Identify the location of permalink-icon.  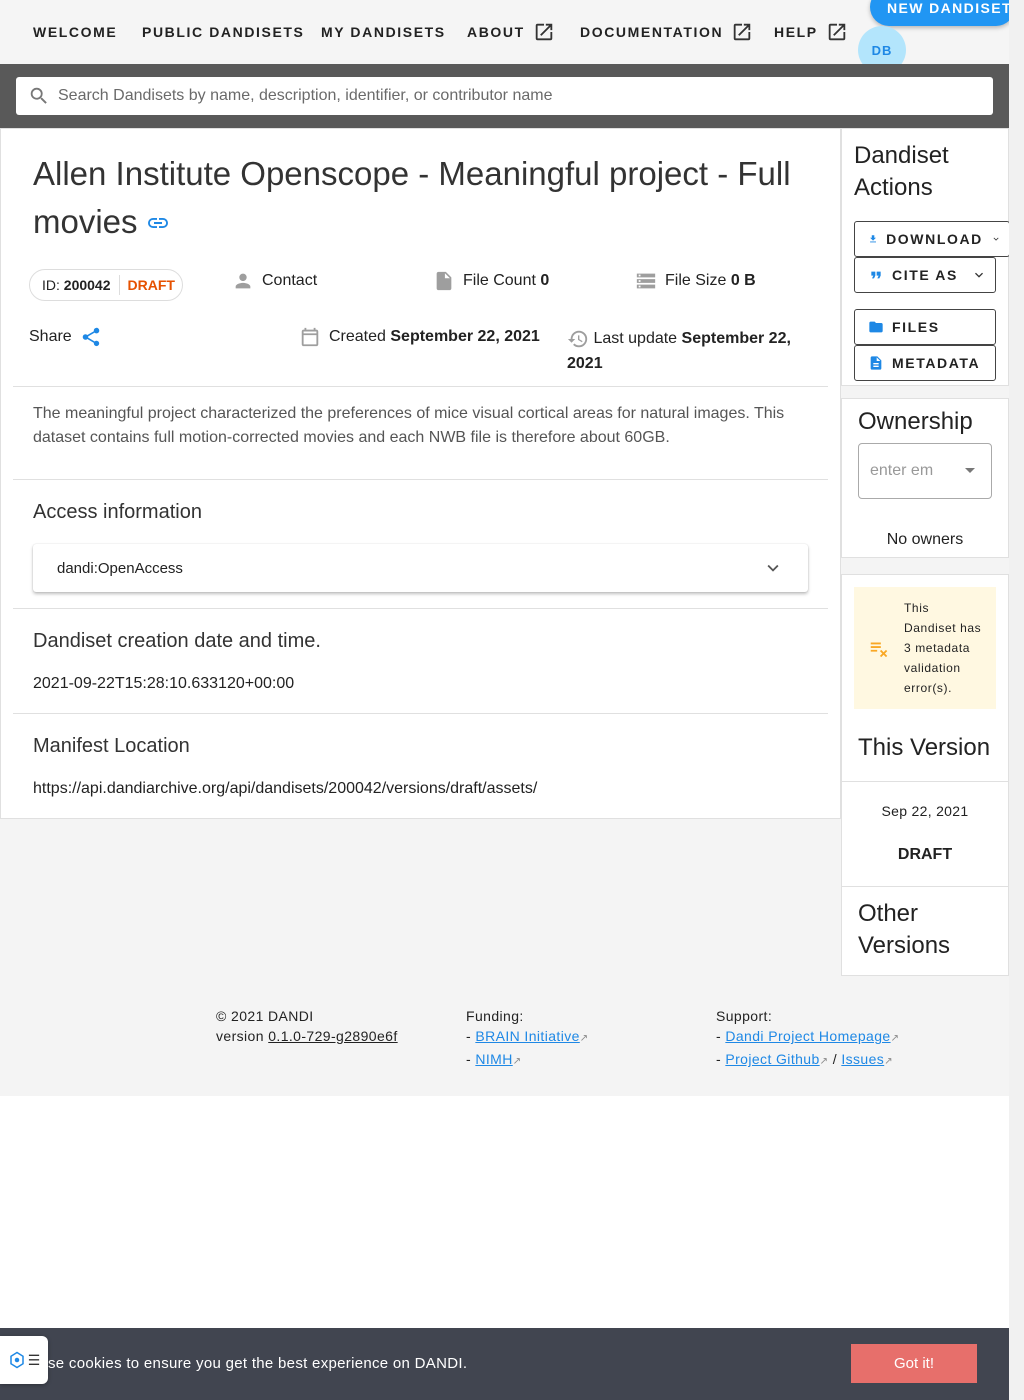
(158, 224).